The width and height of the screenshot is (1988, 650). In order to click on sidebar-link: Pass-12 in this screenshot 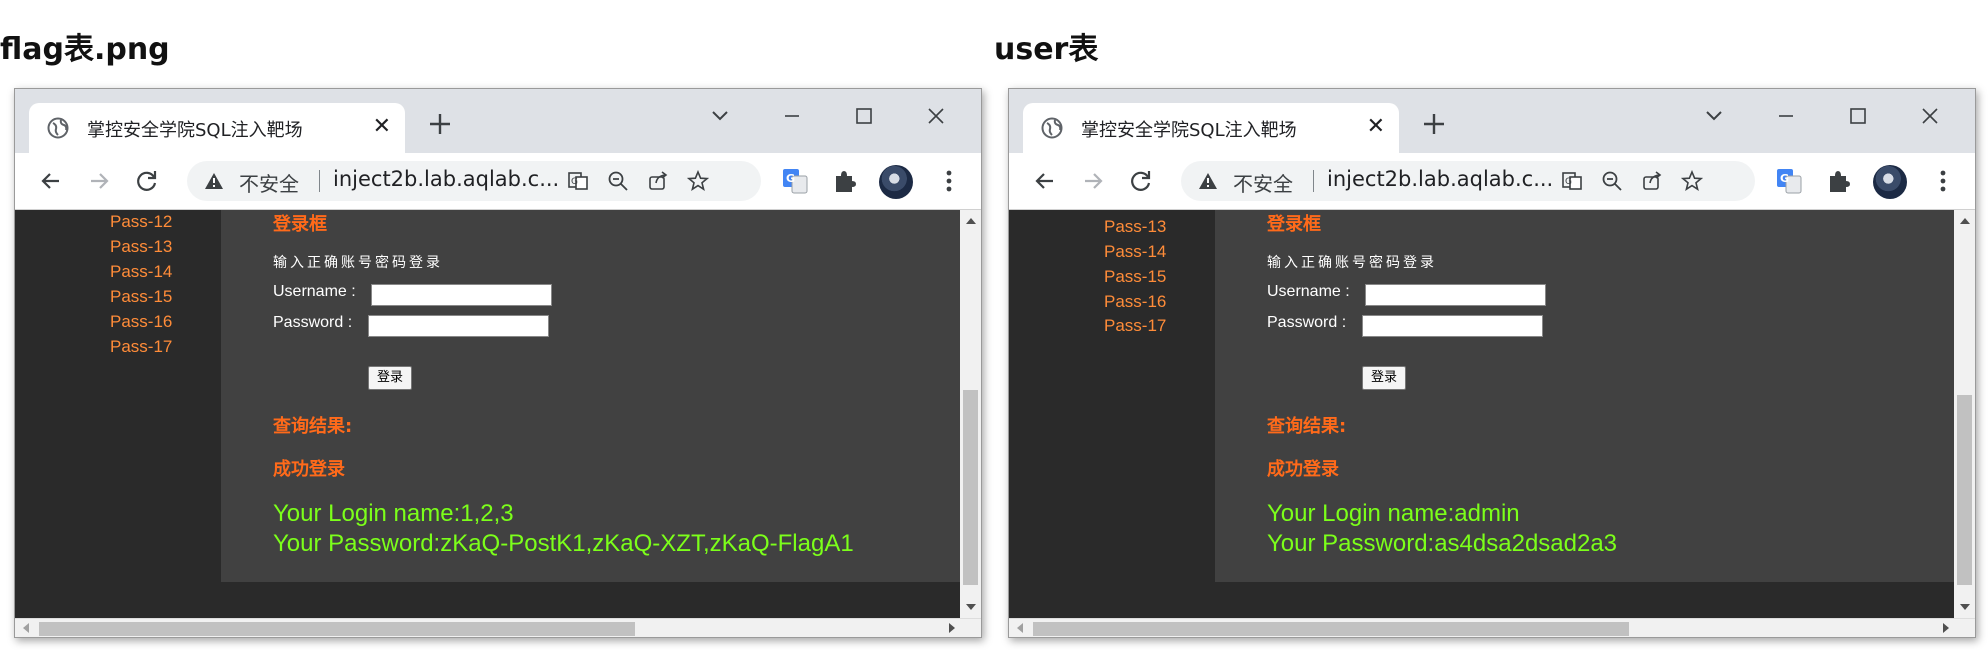, I will do `click(141, 222)`.